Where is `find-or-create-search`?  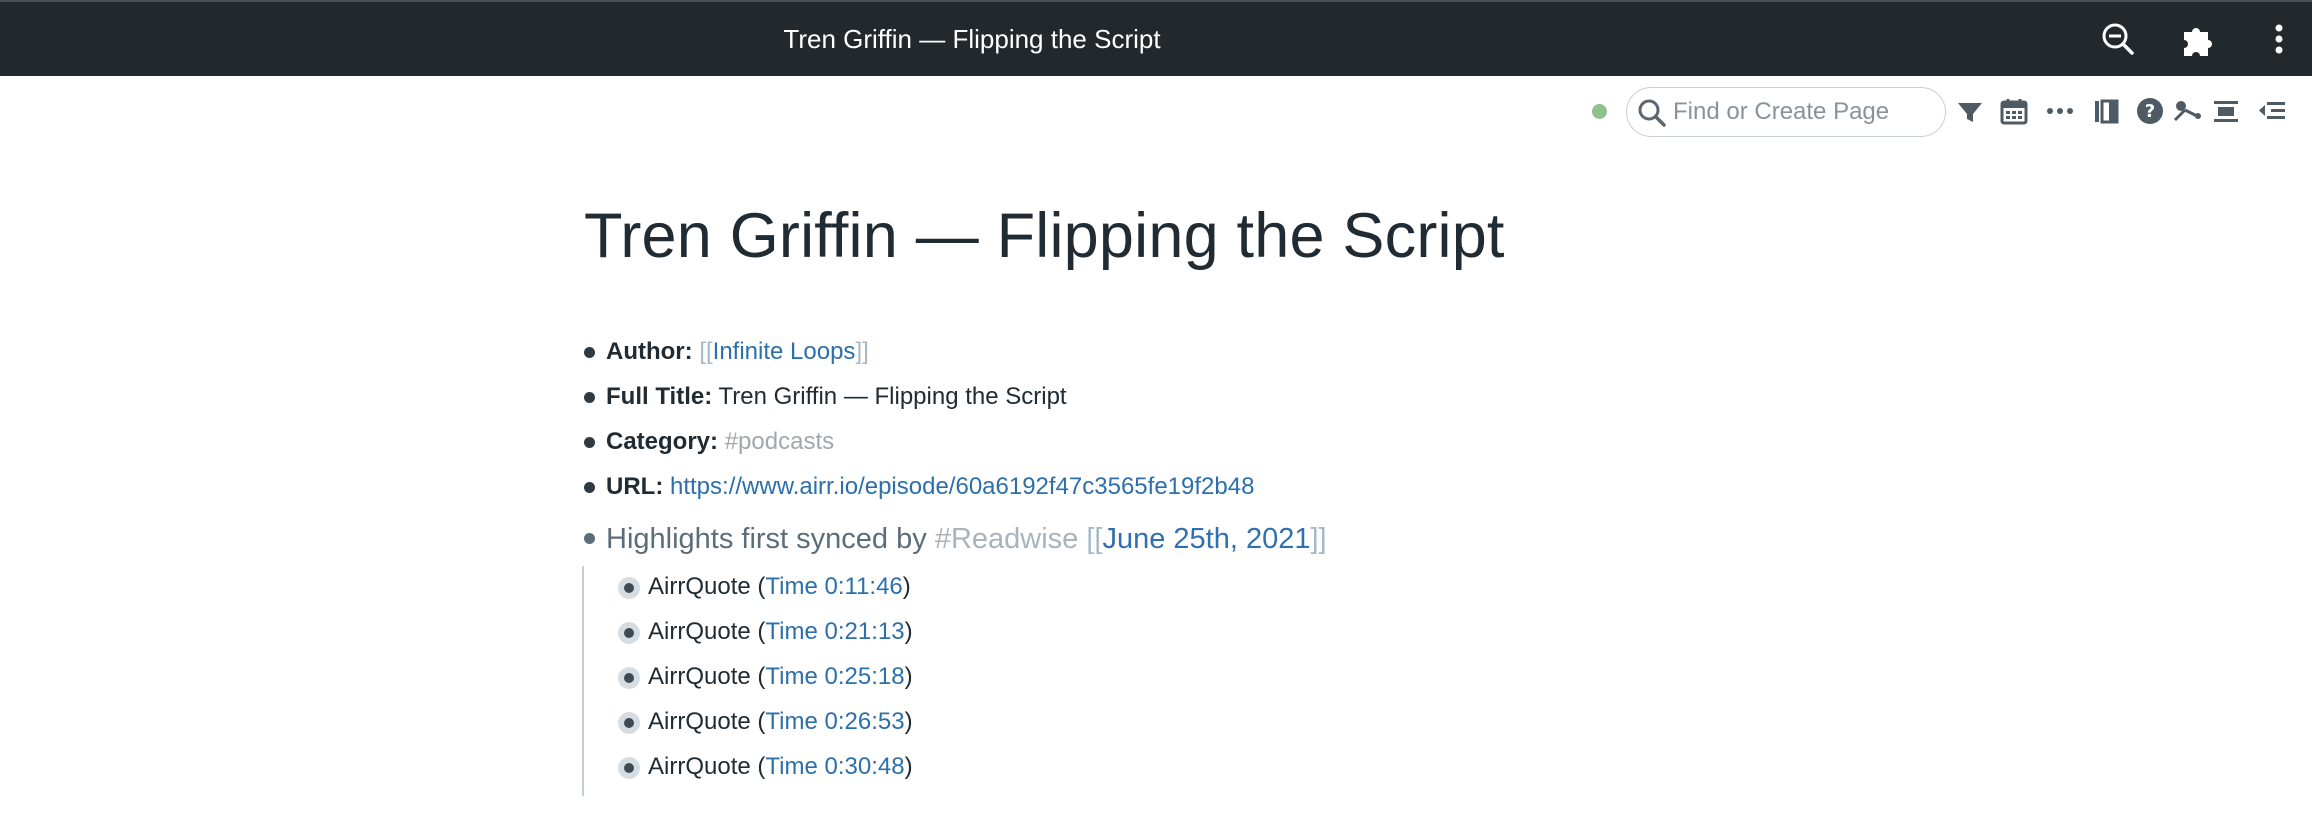 find-or-create-search is located at coordinates (1786, 112).